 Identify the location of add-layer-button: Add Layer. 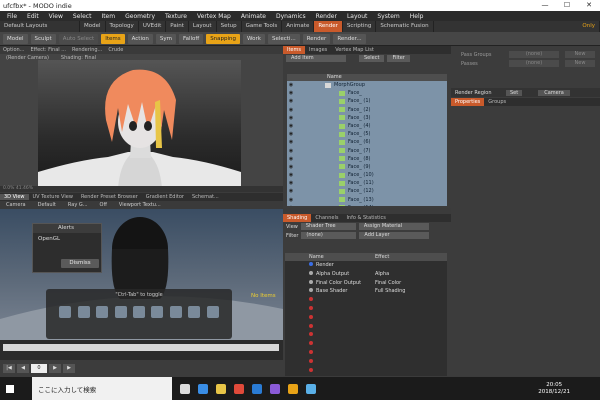
(394, 235).